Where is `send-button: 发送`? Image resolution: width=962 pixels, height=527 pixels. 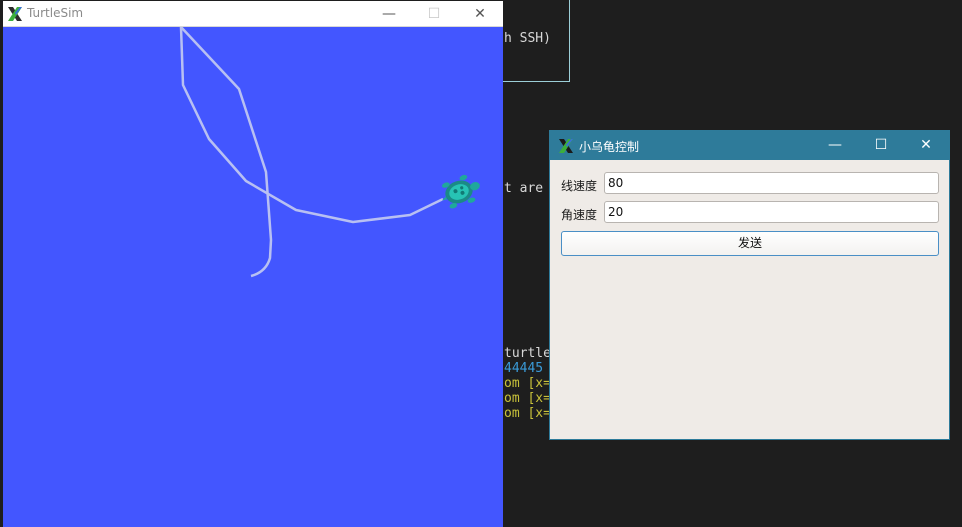
send-button: 发送 is located at coordinates (750, 243).